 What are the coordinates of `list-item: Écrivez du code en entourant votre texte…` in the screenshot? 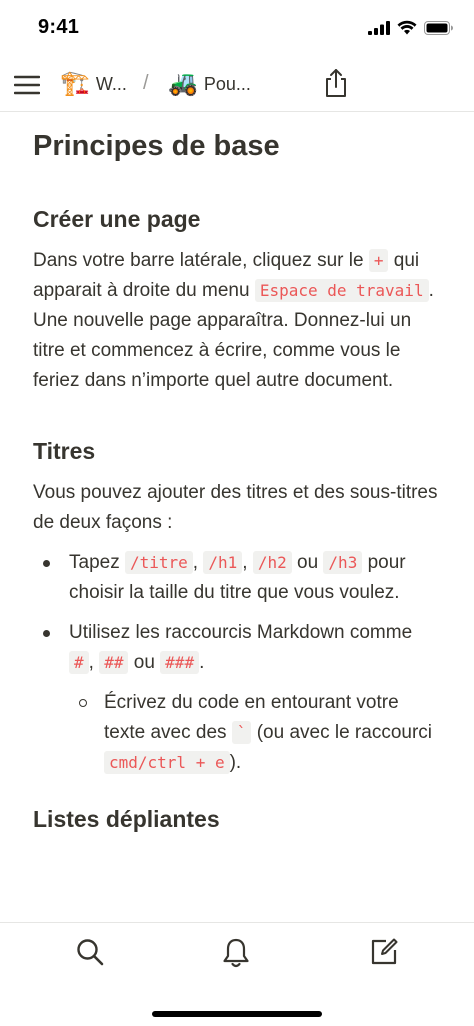 It's located at (255, 733).